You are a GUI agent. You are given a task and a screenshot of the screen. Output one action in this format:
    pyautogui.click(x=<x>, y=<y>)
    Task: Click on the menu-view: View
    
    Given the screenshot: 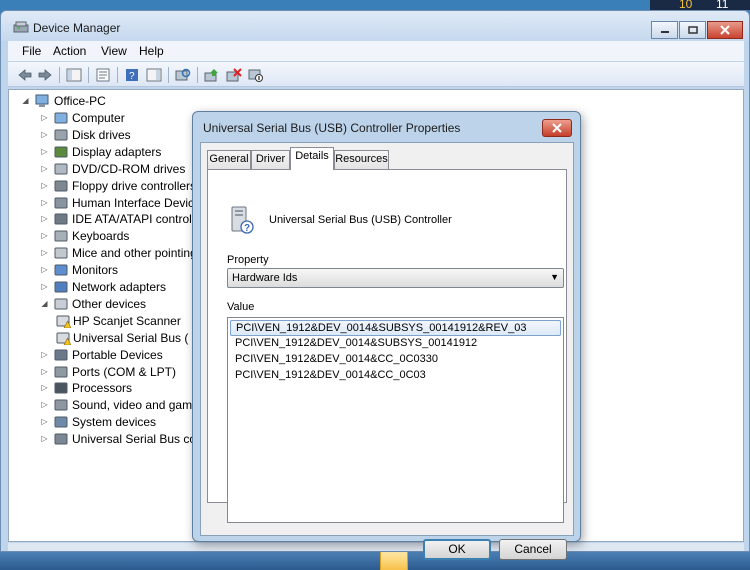 What is the action you would take?
    pyautogui.click(x=114, y=51)
    